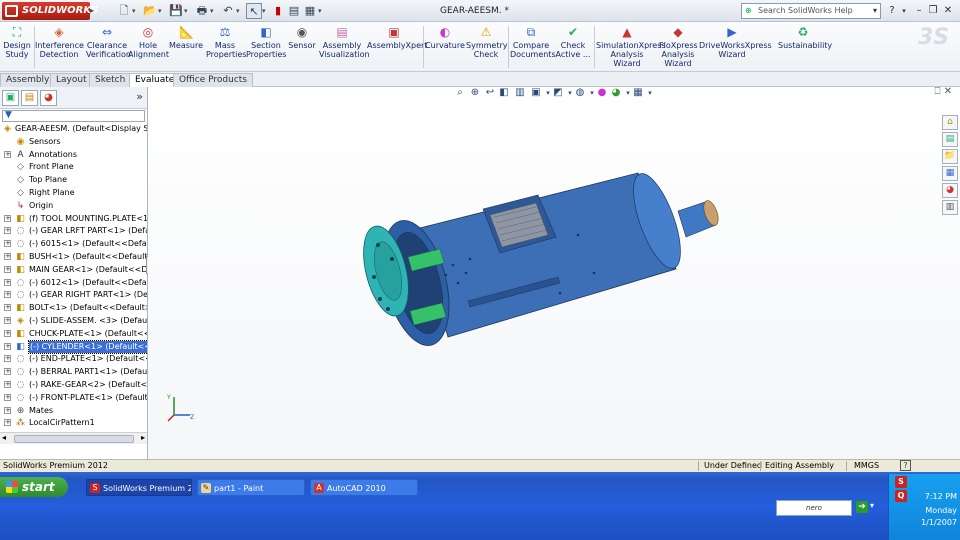 This screenshot has height=540, width=960. What do you see at coordinates (73, 193) in the screenshot?
I see `tree-node: ◇ Right Plane` at bounding box center [73, 193].